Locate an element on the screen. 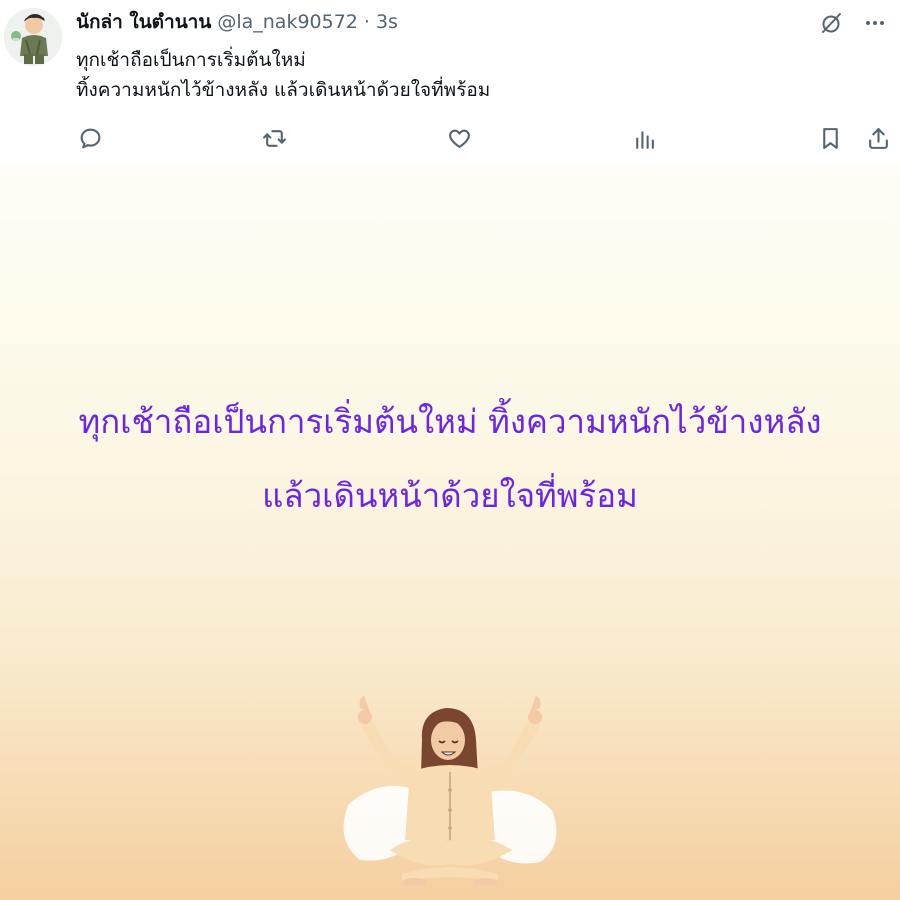  action-bar is located at coordinates (450, 138).